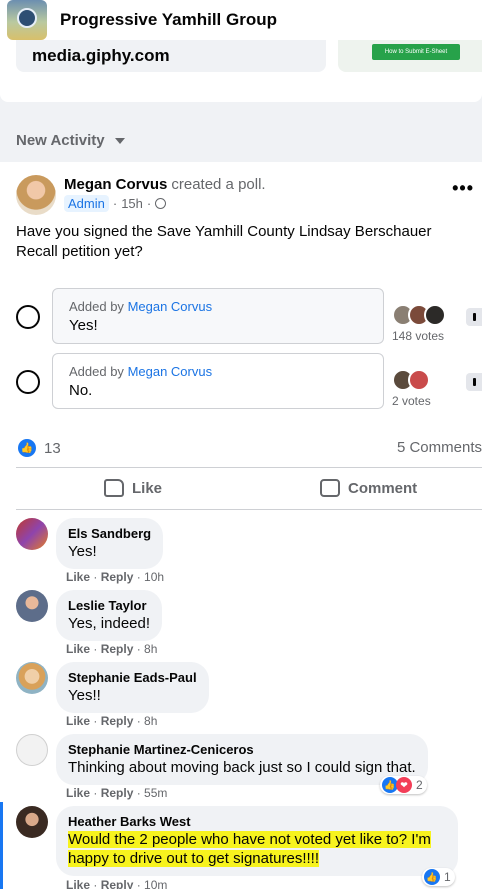 The image size is (482, 889). What do you see at coordinates (463, 188) in the screenshot?
I see `more-options-button: •••` at bounding box center [463, 188].